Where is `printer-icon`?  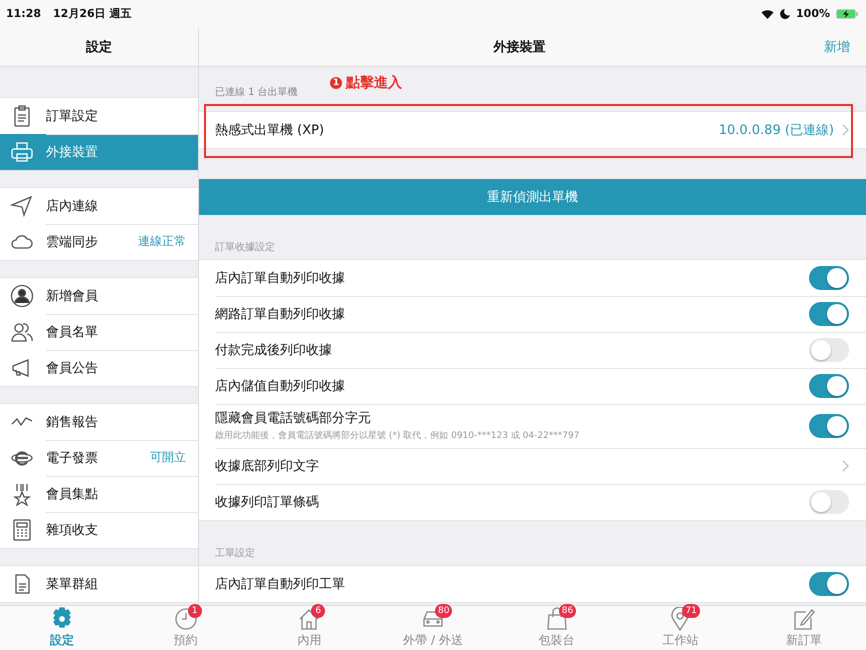
printer-icon is located at coordinates (22, 152).